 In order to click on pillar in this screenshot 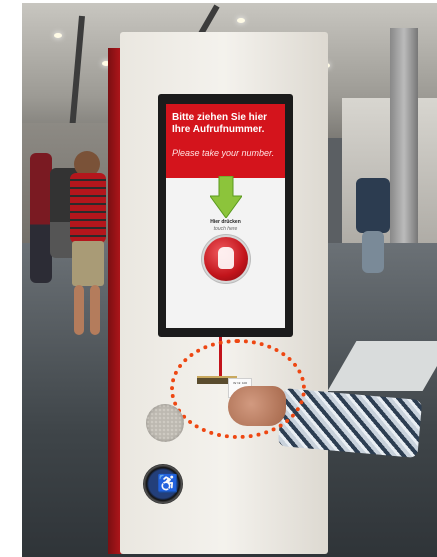, I will do `click(404, 140)`.